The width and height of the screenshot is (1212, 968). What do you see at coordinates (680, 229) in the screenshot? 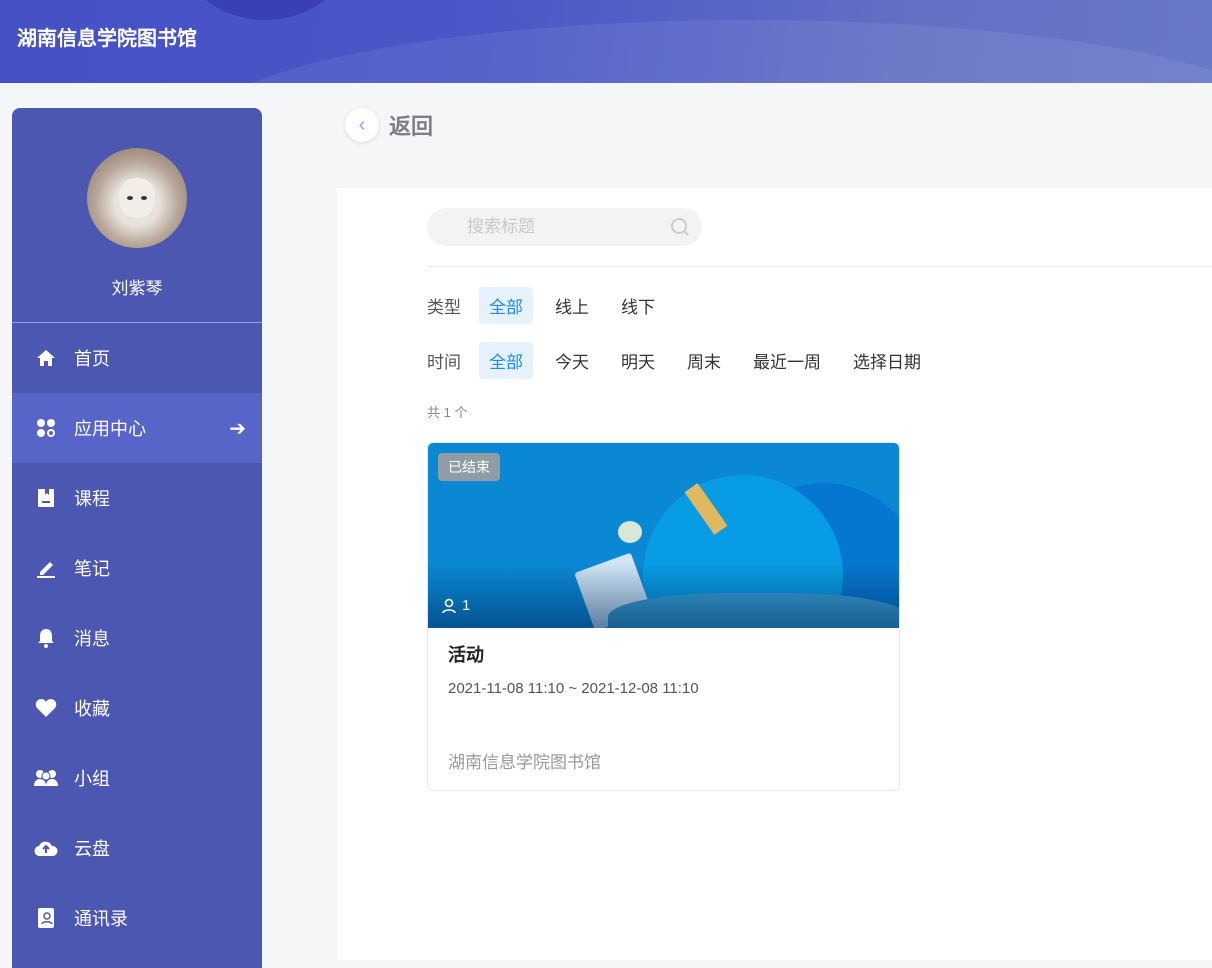
I see `search-icon` at bounding box center [680, 229].